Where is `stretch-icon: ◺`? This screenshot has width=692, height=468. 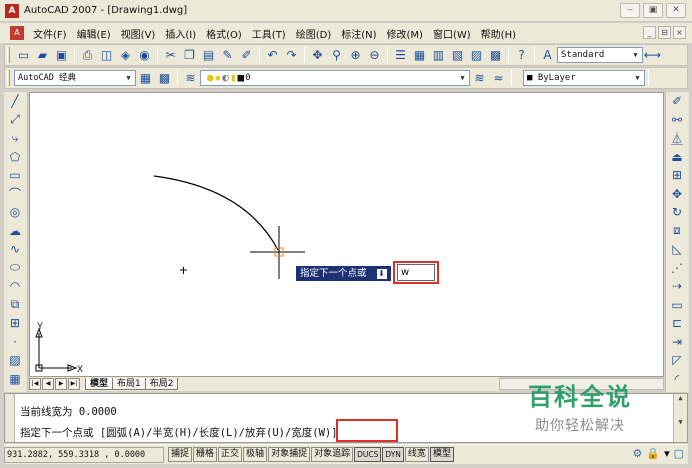
stretch-icon: ◺ is located at coordinates (677, 249).